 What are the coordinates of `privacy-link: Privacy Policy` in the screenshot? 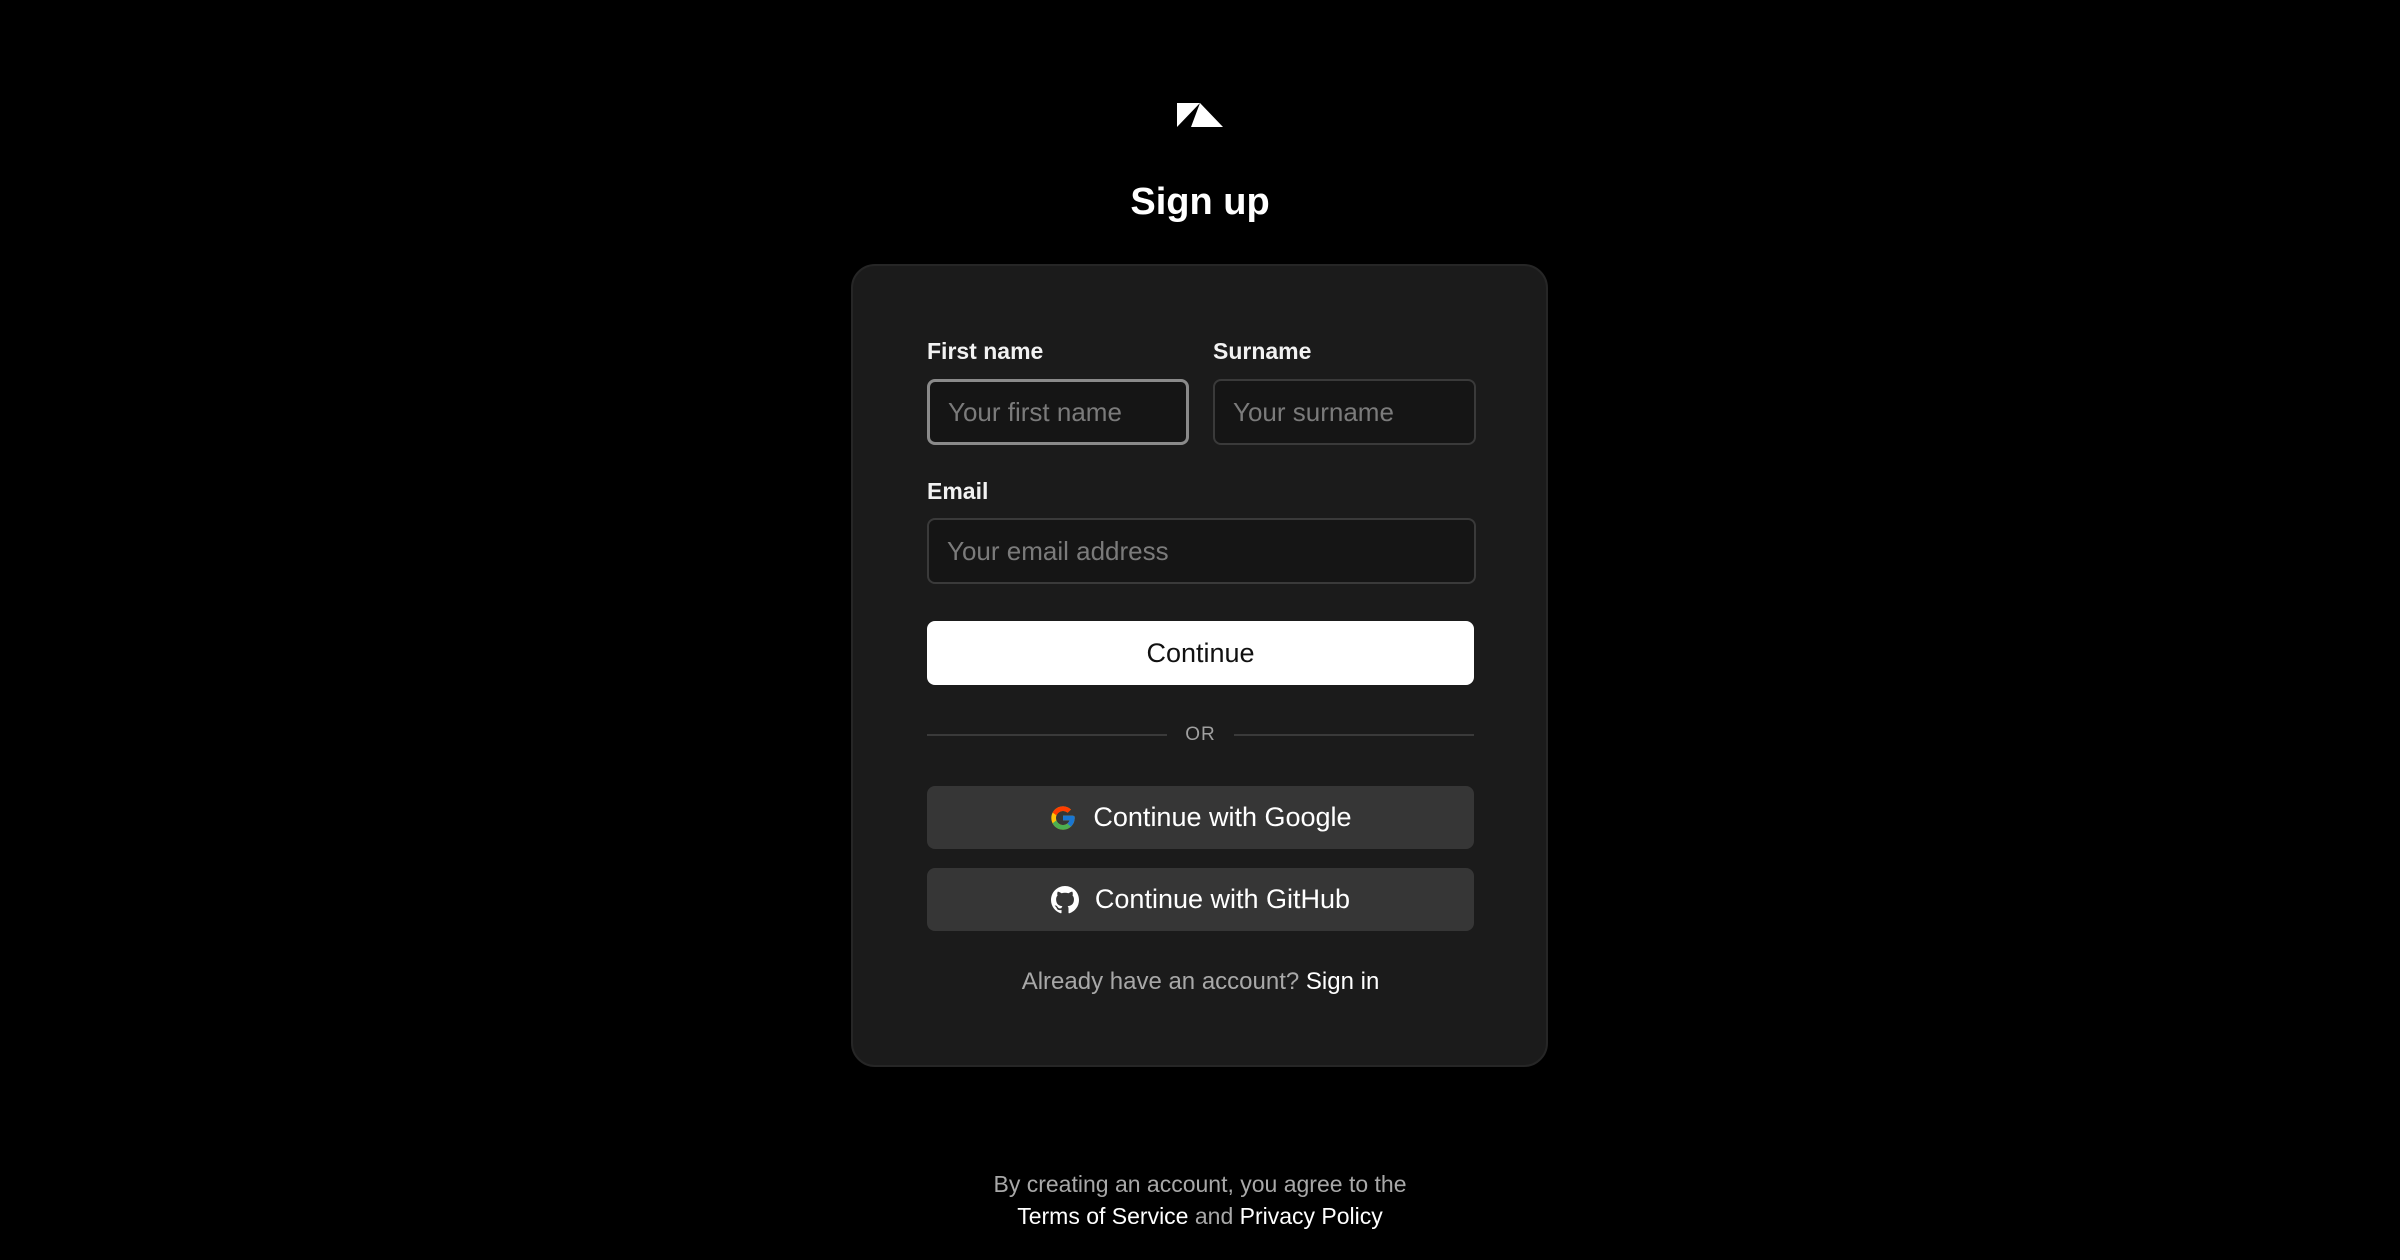 It's located at (1311, 1216).